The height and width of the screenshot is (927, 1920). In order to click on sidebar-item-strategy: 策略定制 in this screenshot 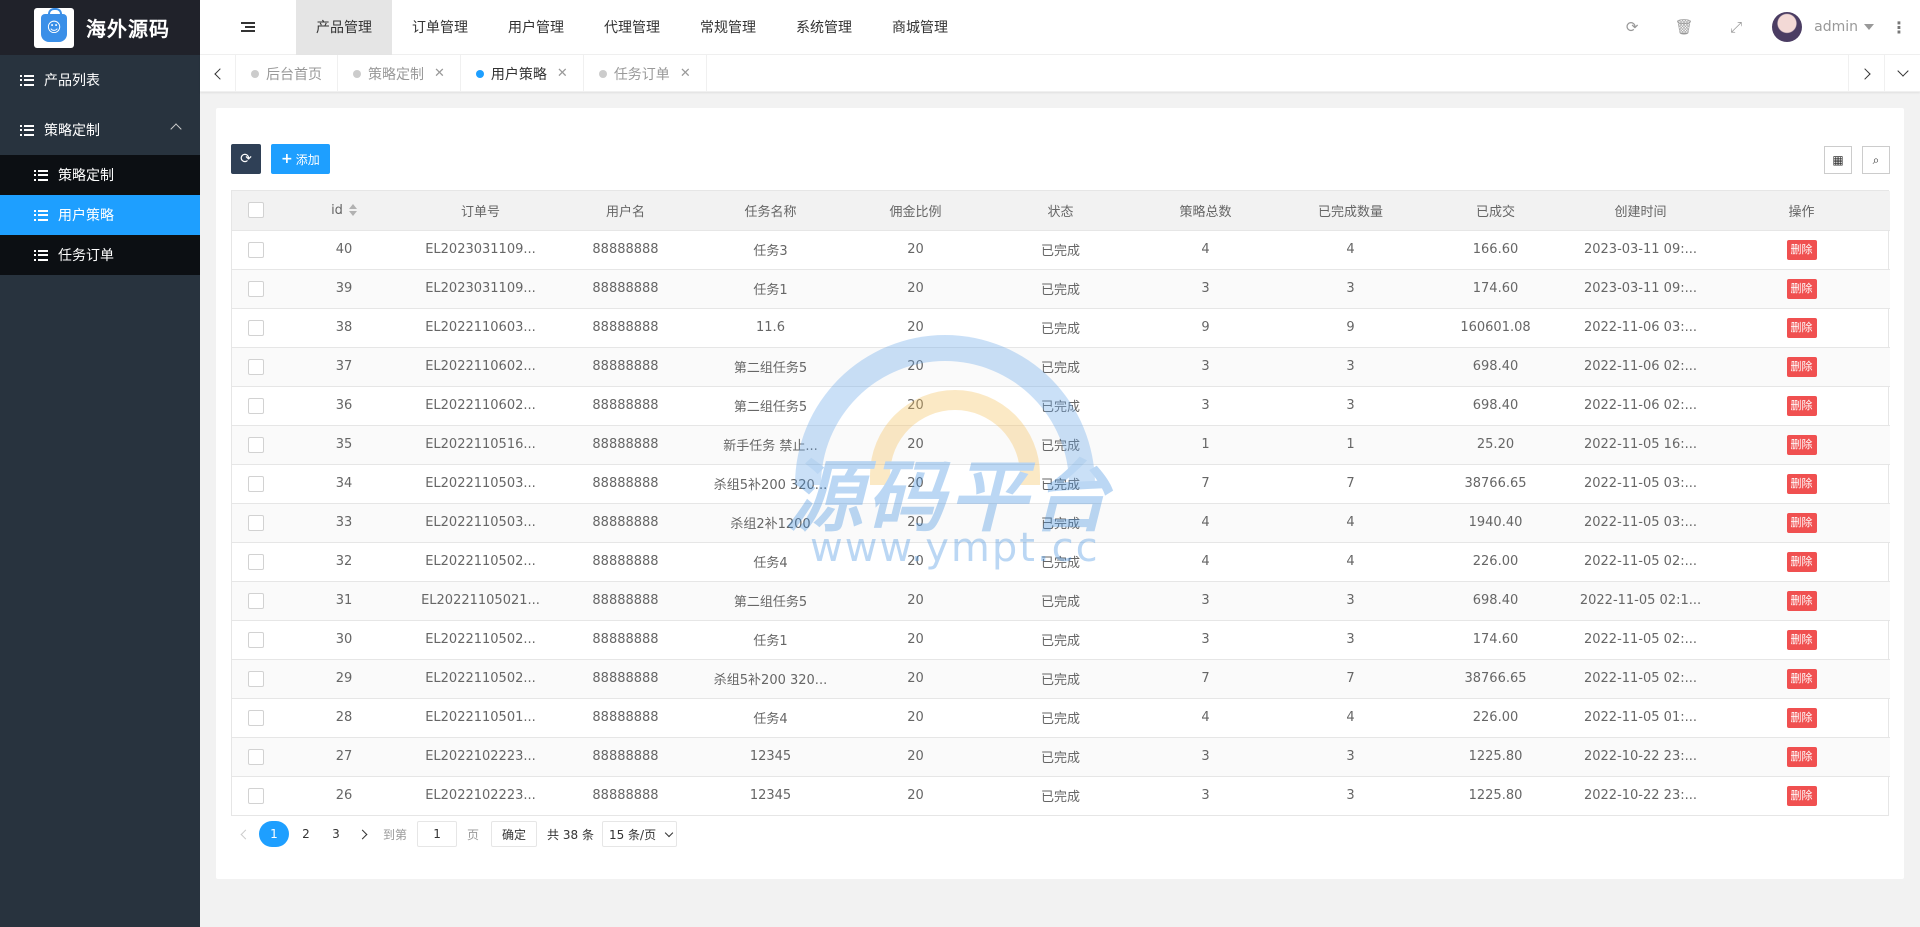, I will do `click(100, 130)`.